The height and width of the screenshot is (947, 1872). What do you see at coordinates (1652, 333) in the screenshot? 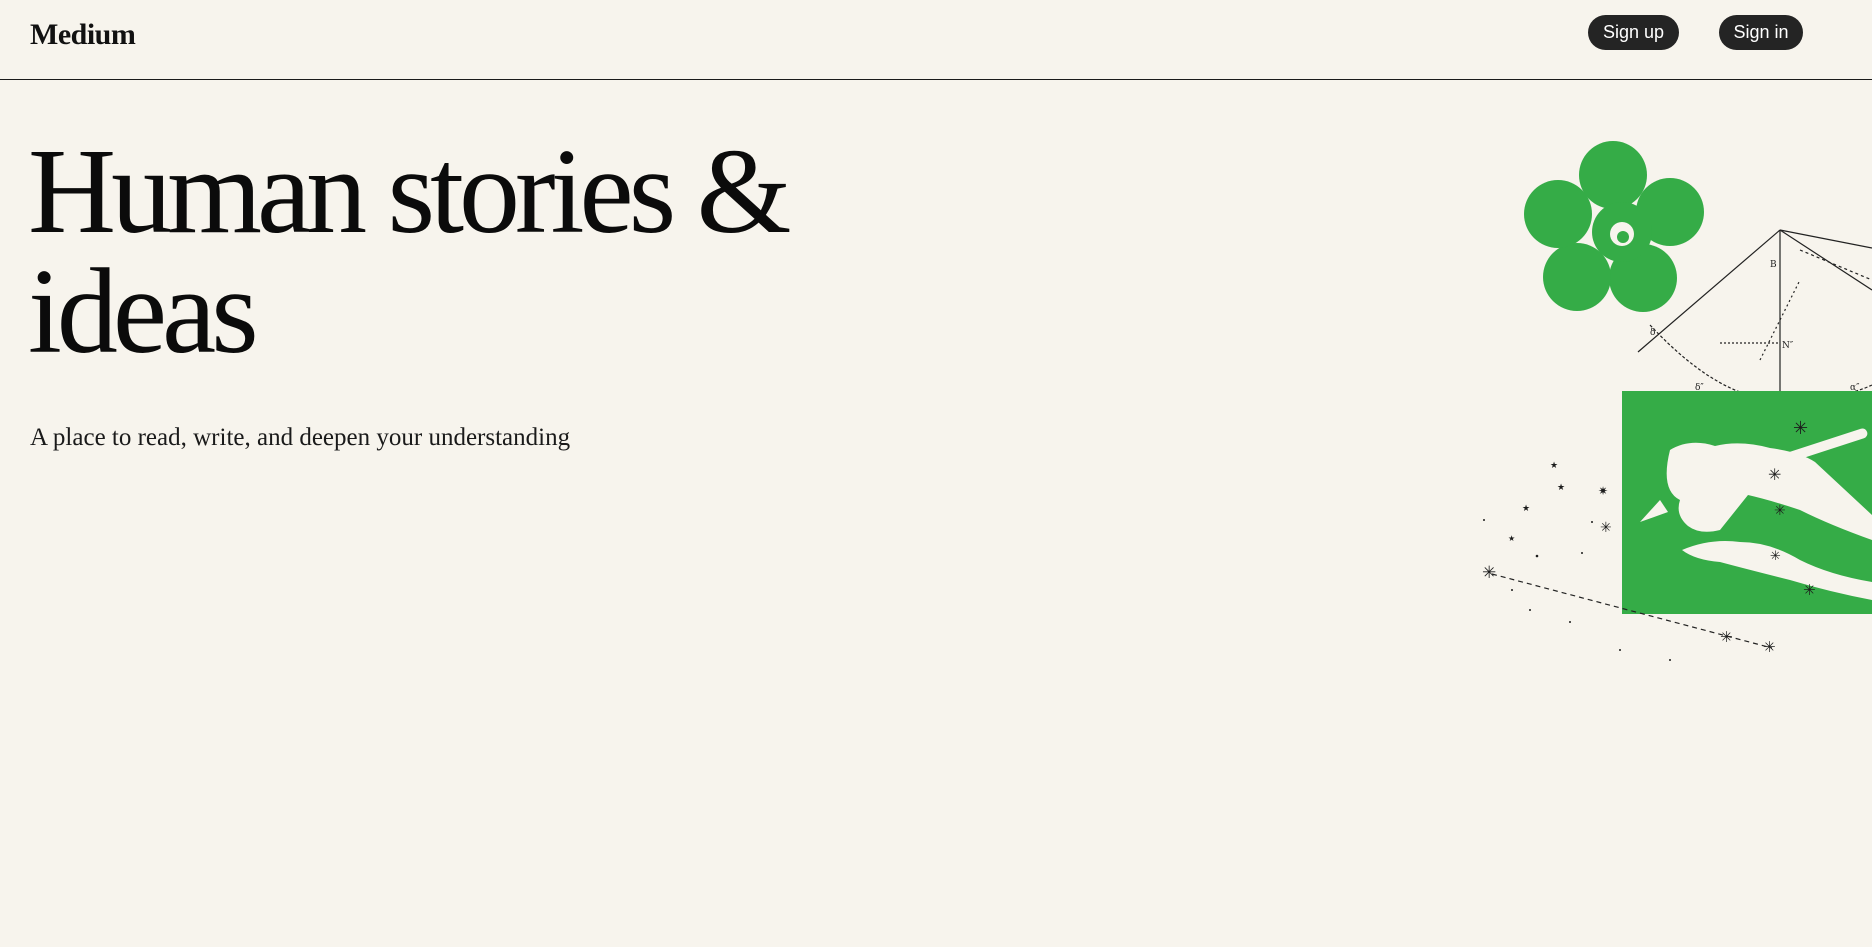
I see `svg-text: δ` at bounding box center [1652, 333].